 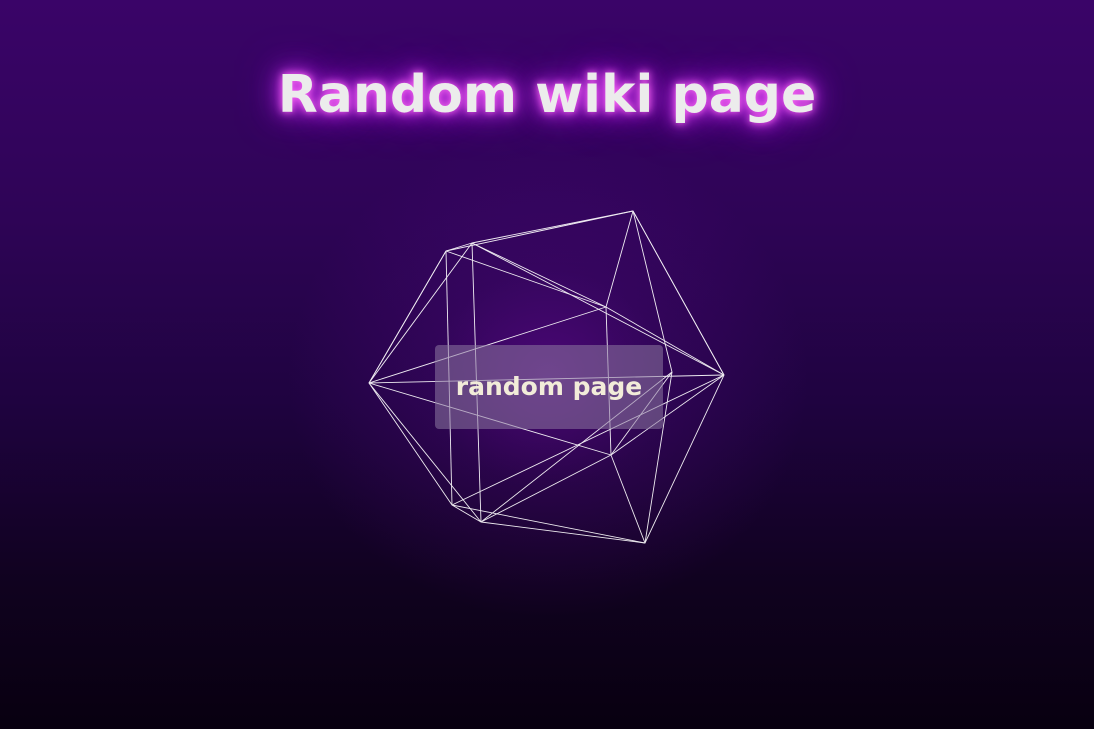 What do you see at coordinates (549, 387) in the screenshot?
I see `random-page-button: random page` at bounding box center [549, 387].